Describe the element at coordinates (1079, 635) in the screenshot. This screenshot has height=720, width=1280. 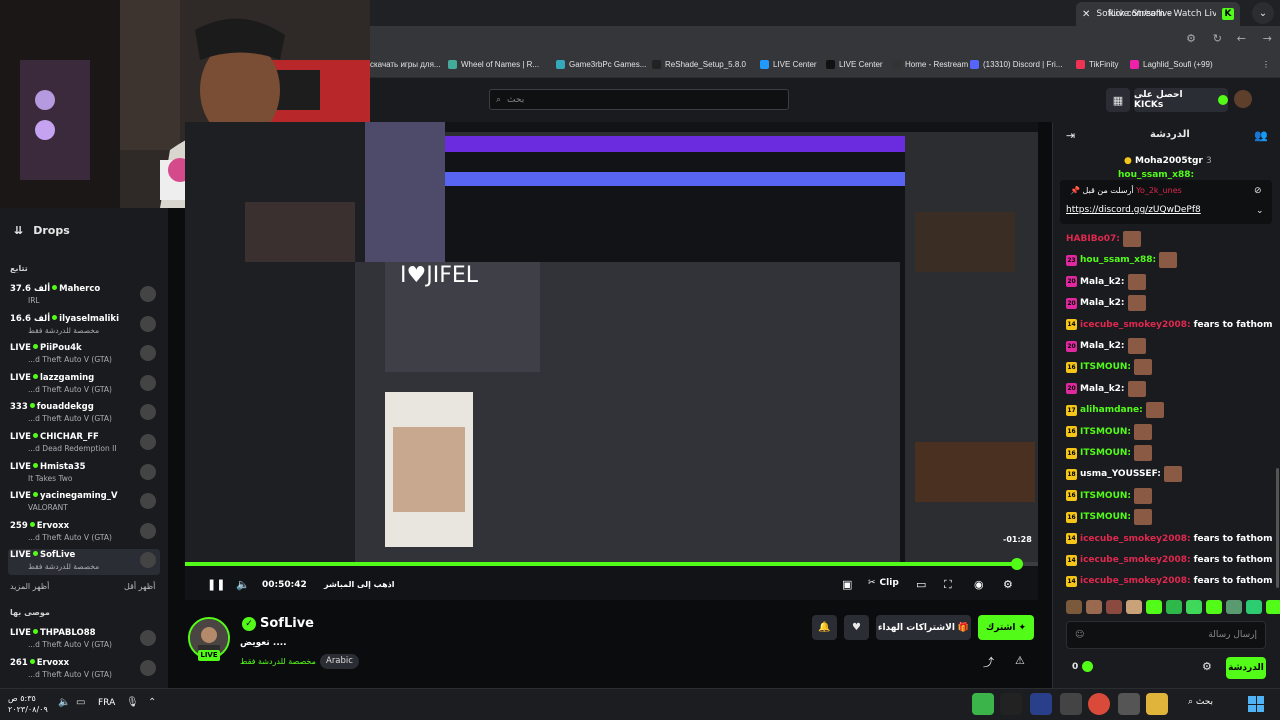
I see `emoji-picker-icon: ☺` at that location.